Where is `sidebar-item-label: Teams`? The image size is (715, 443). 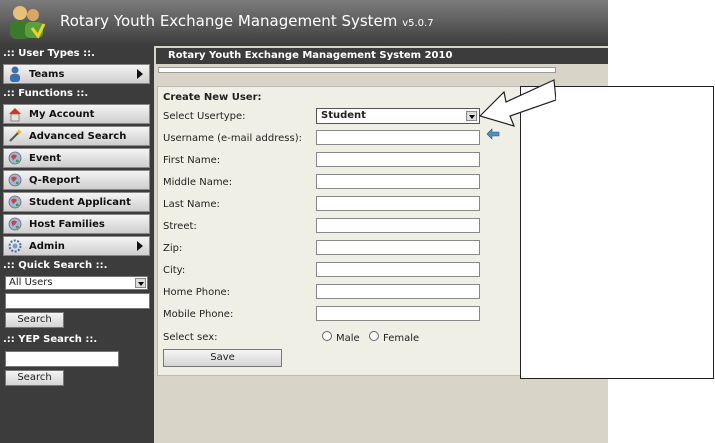
sidebar-item-label: Teams is located at coordinates (47, 74).